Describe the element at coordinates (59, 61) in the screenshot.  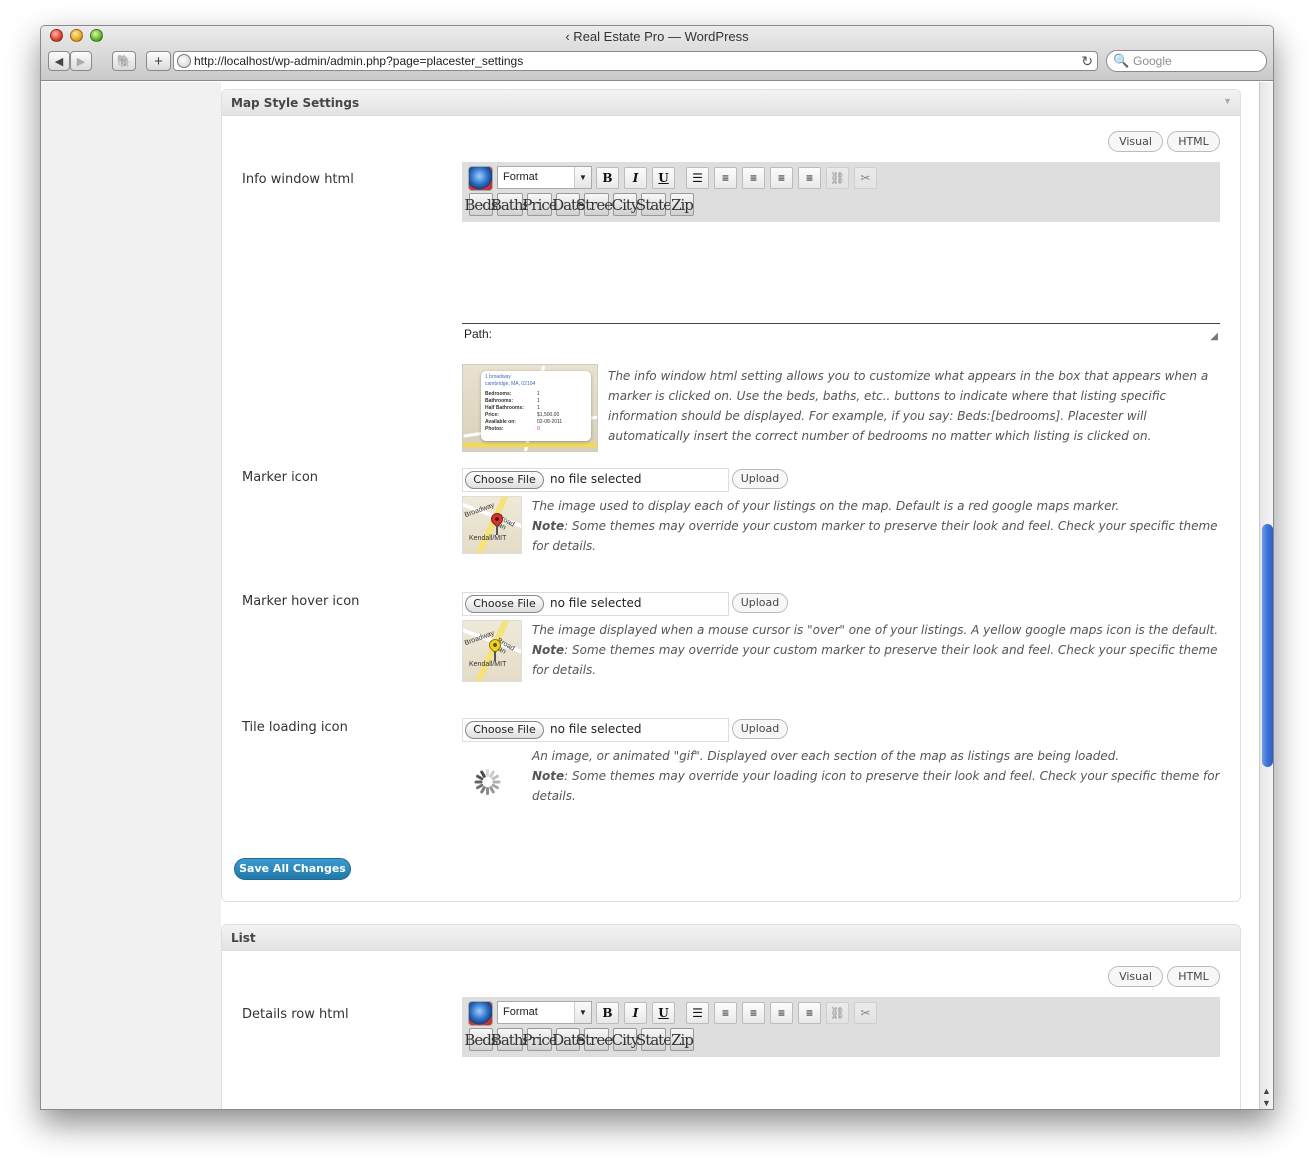
I see `back-button: ◀` at that location.